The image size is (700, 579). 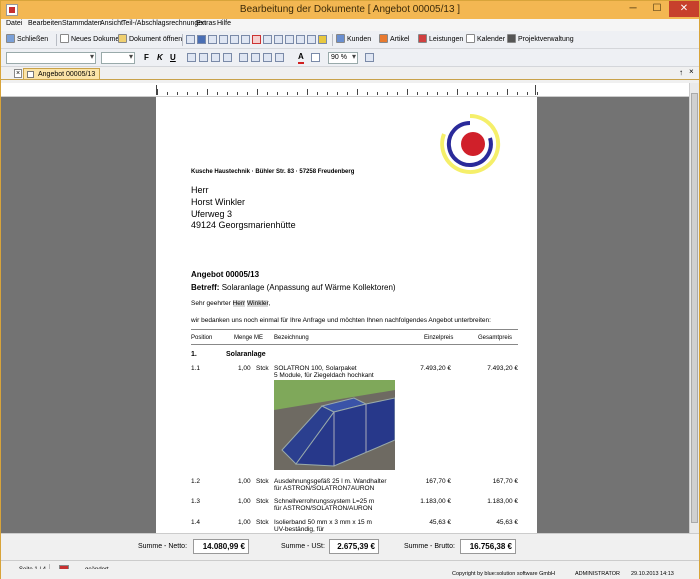 I want to click on menu-ansicht: Ansicht, so click(x=111, y=23).